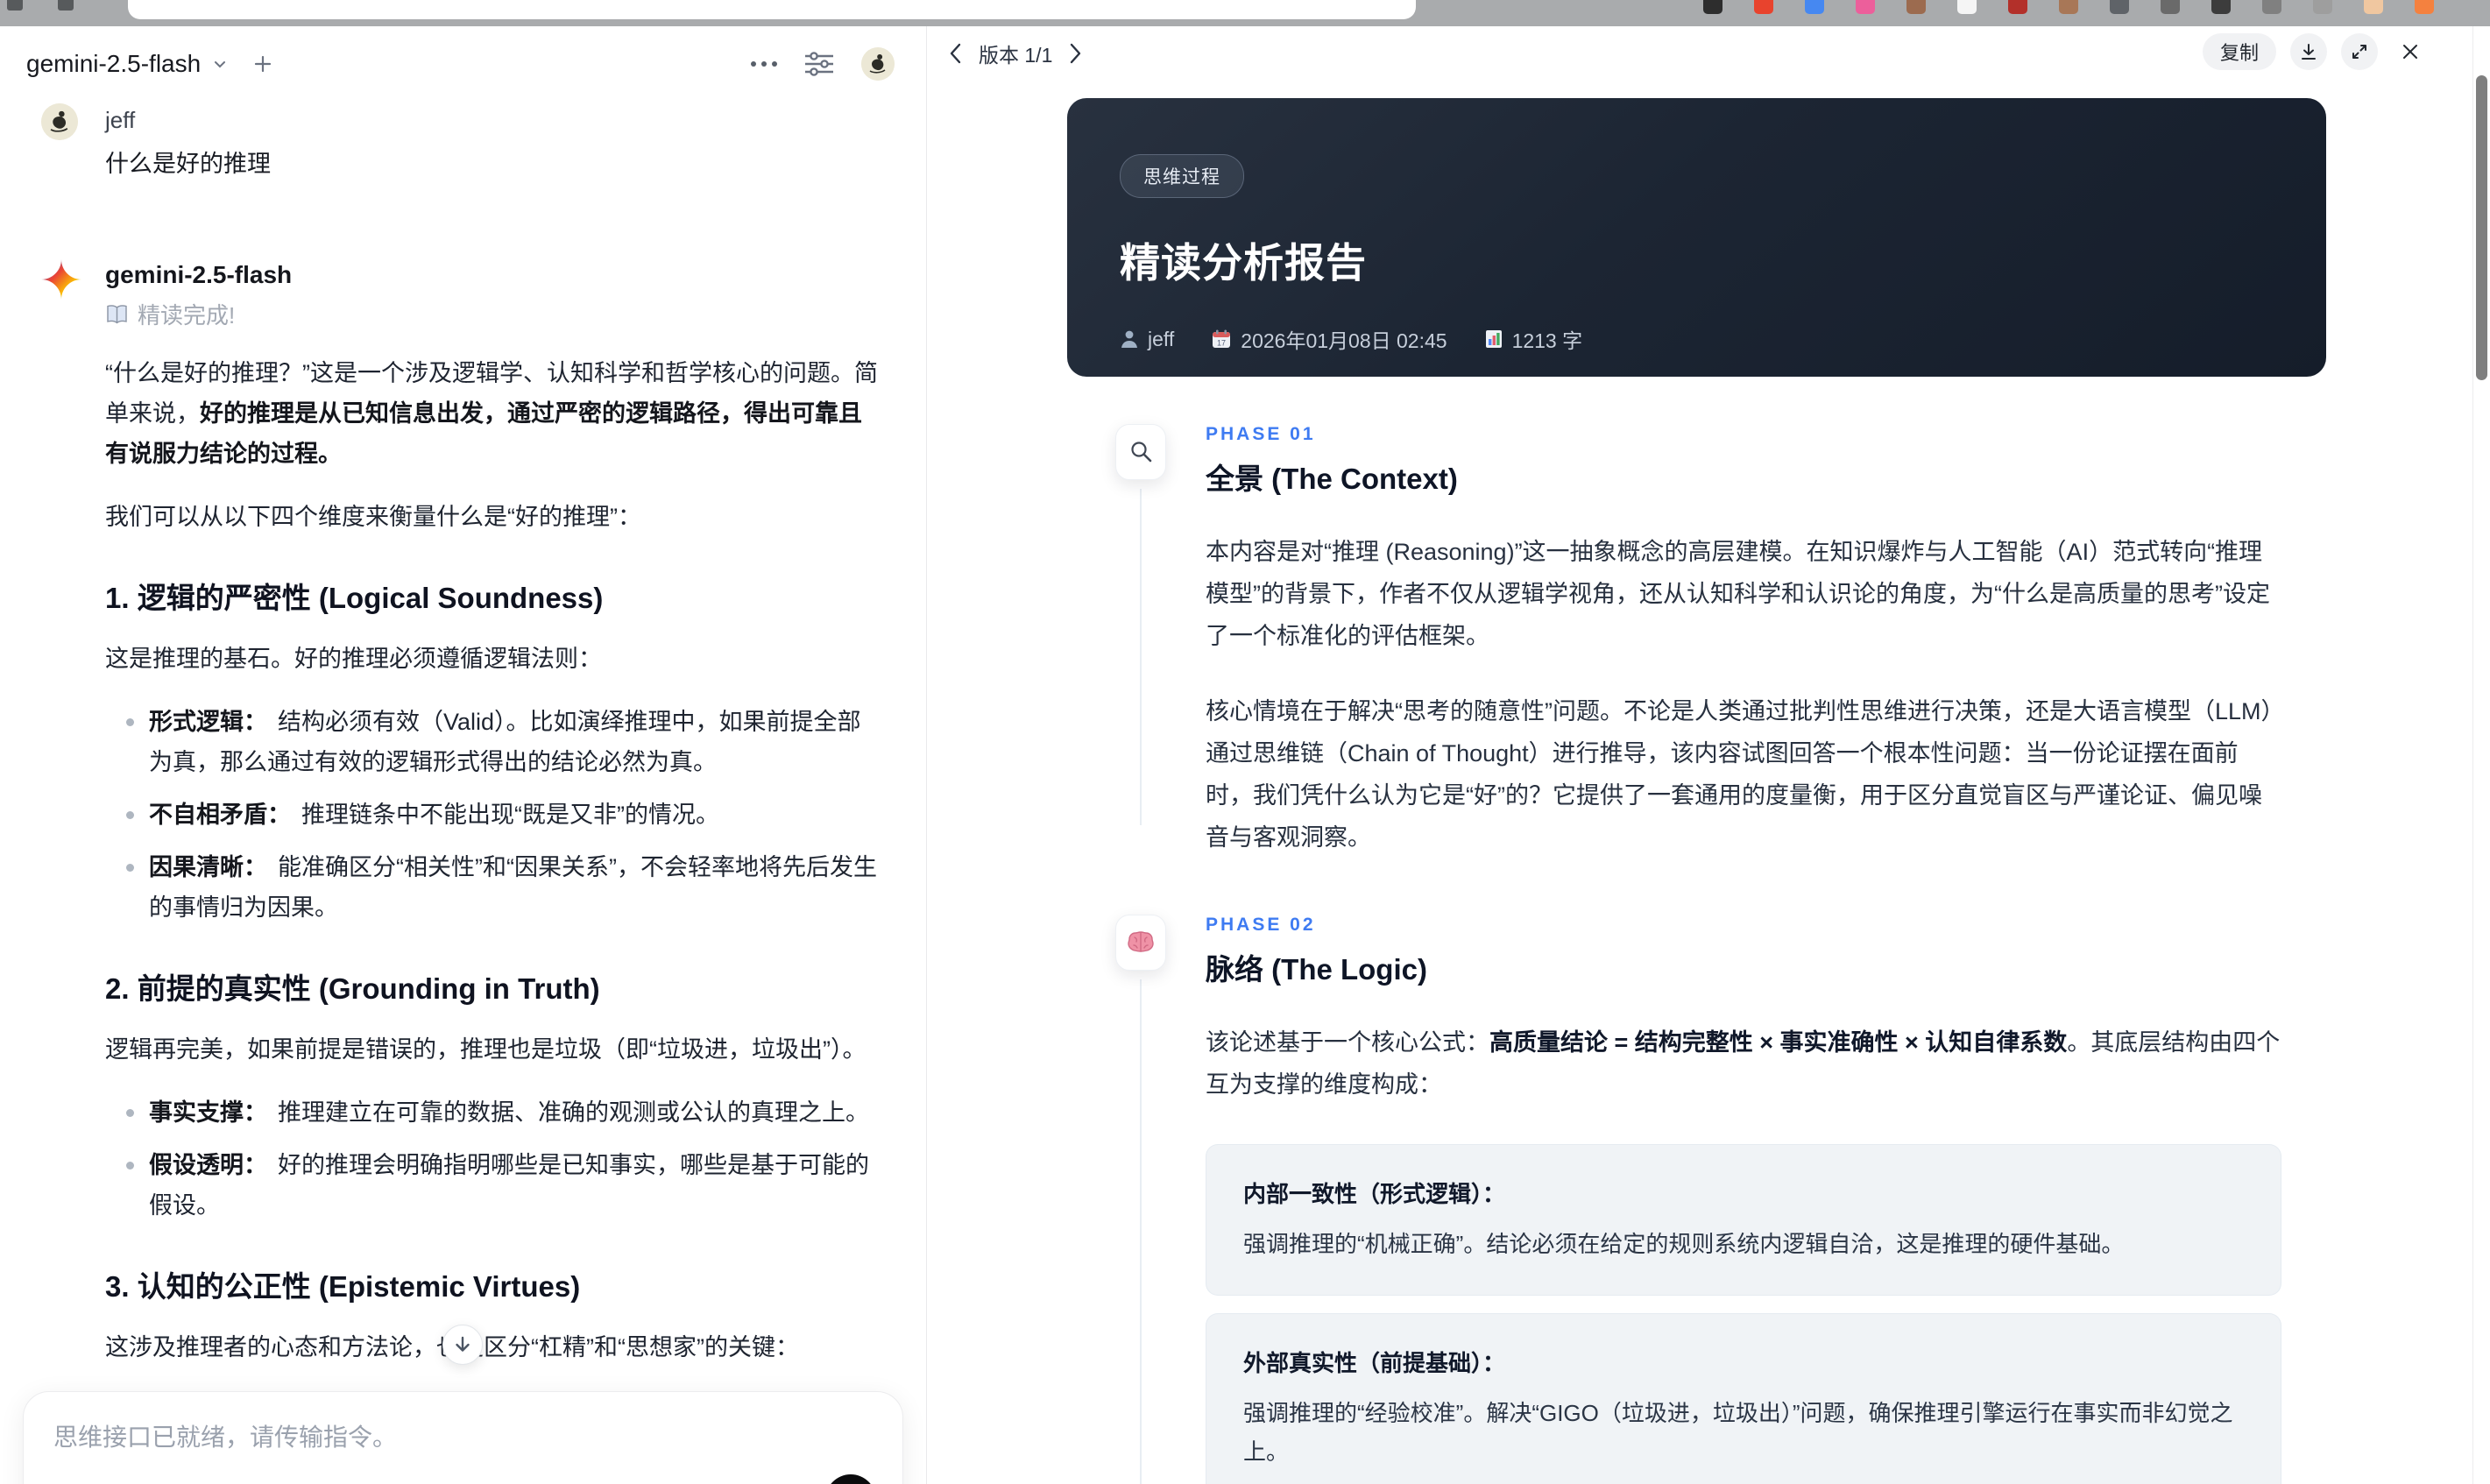 This screenshot has height=1484, width=2490. What do you see at coordinates (493, 314) in the screenshot?
I see `assistant-status: 精读完成!` at bounding box center [493, 314].